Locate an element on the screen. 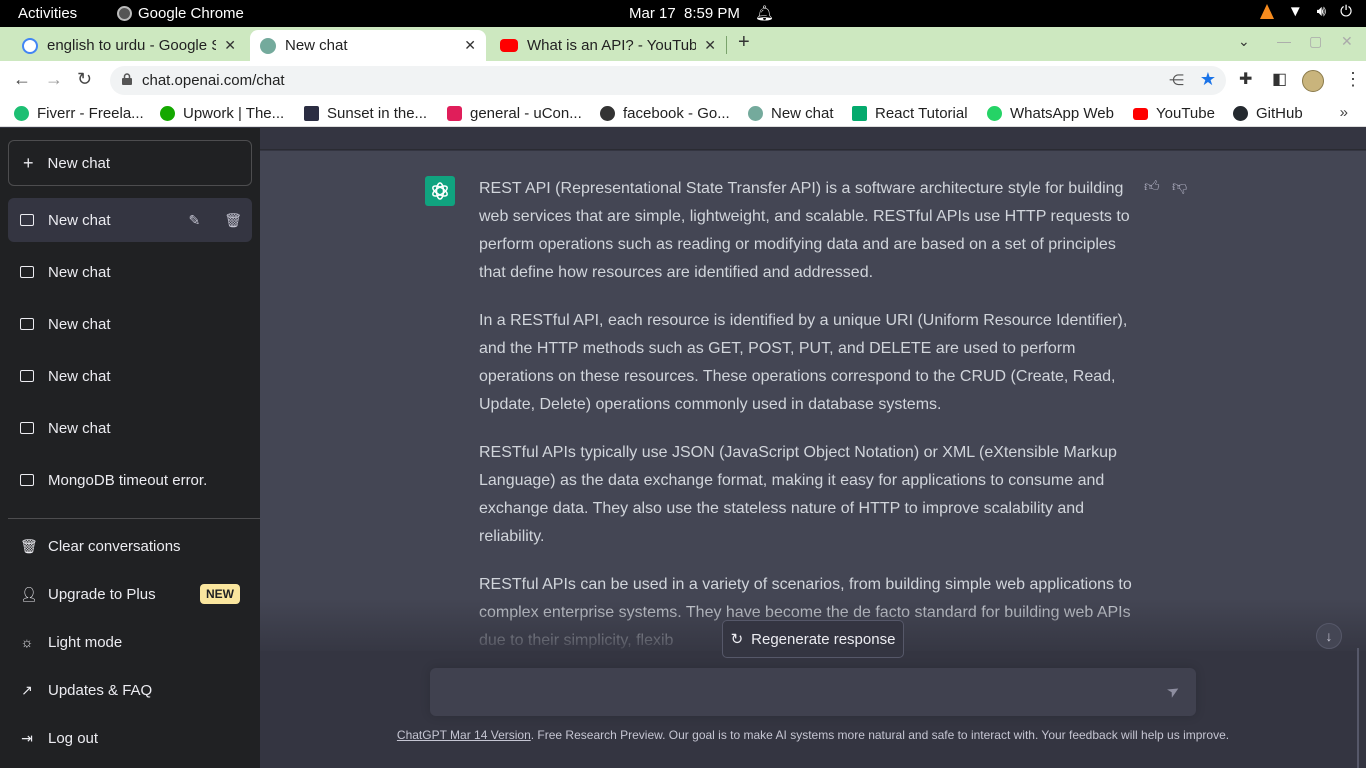 This screenshot has height=768, width=1366. message-input-box: ➤ is located at coordinates (813, 692).